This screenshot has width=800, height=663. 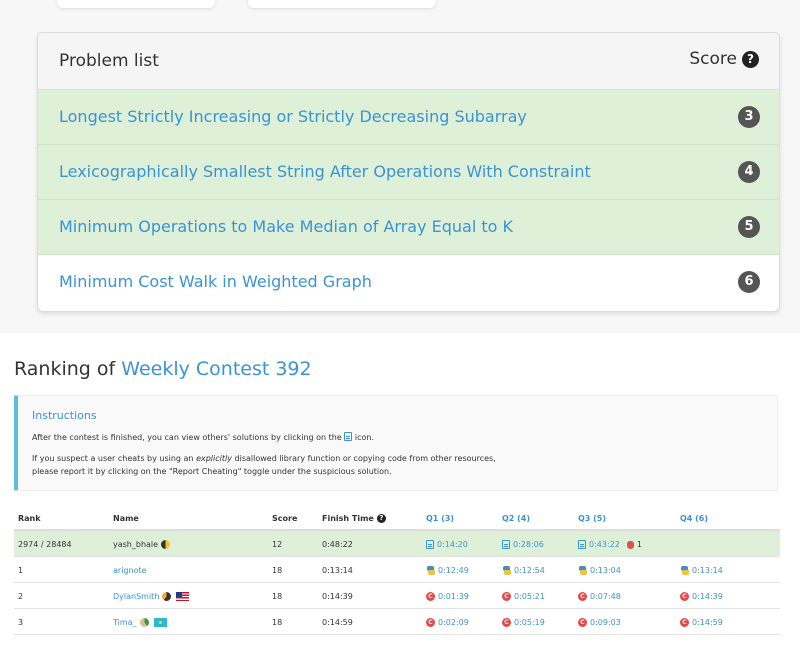 What do you see at coordinates (214, 458) in the screenshot?
I see `instructions-emphasis: explicitly` at bounding box center [214, 458].